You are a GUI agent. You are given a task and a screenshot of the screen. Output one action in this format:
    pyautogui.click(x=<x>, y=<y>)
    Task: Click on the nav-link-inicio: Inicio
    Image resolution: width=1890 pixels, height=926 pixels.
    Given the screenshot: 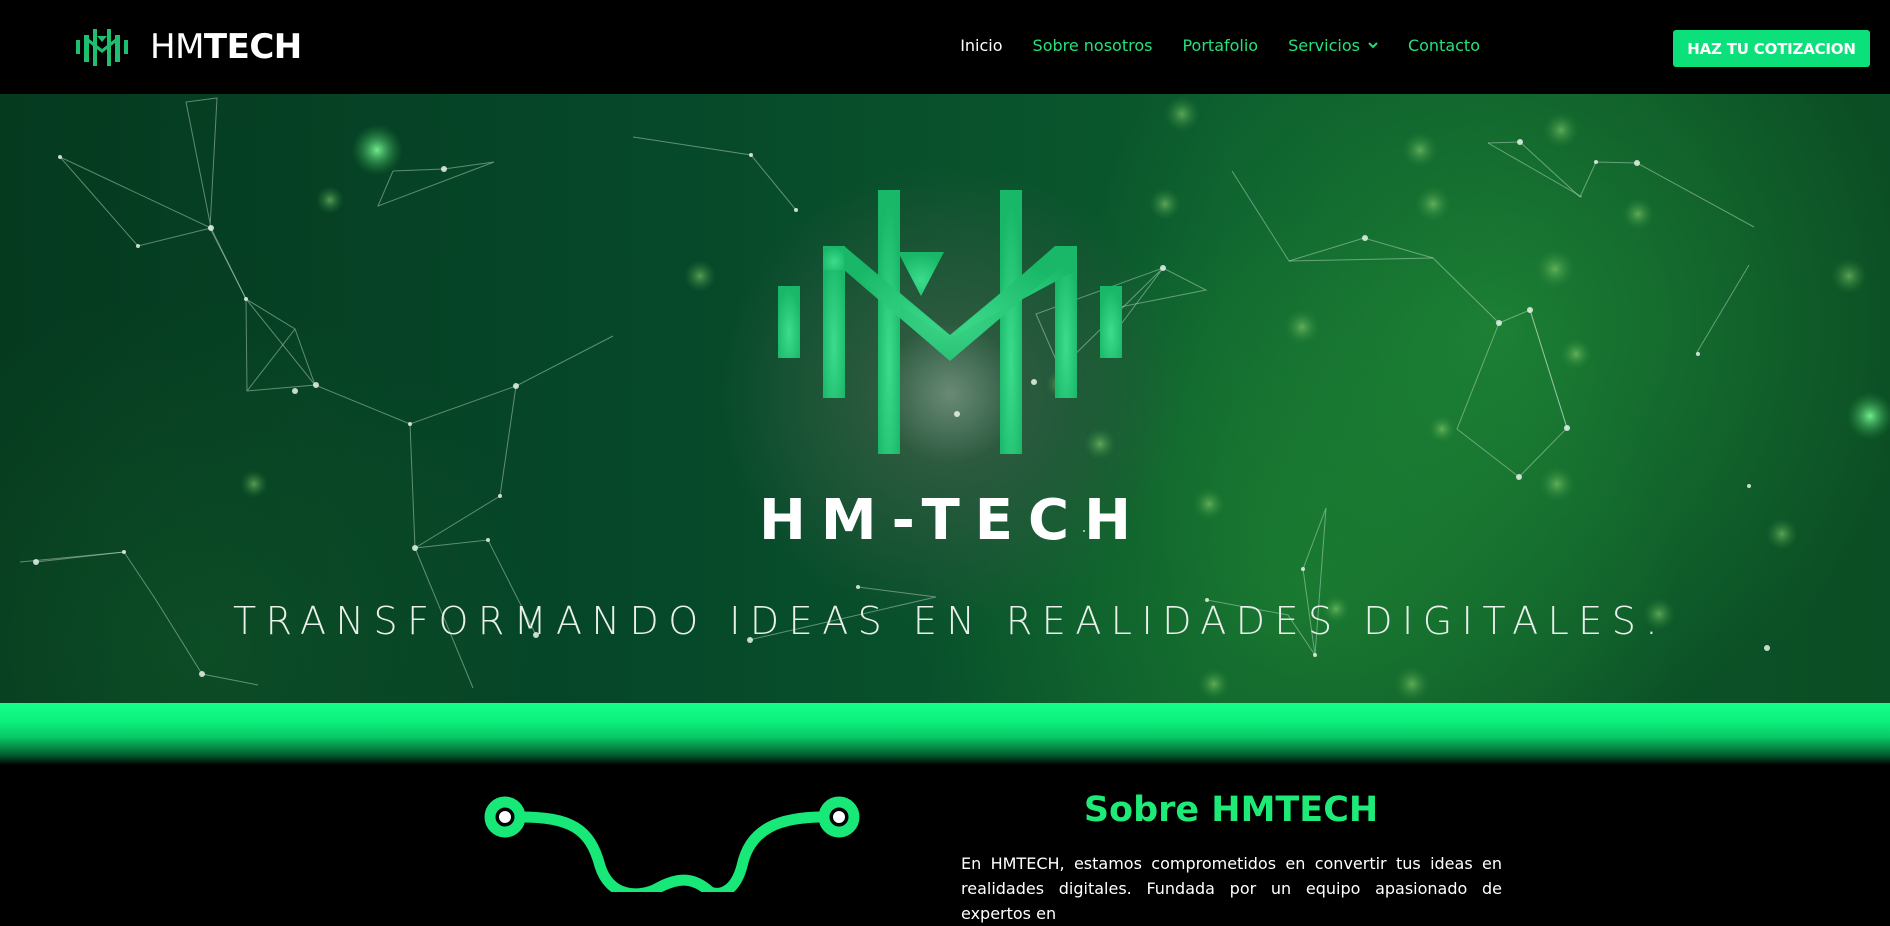 What is the action you would take?
    pyautogui.click(x=981, y=45)
    